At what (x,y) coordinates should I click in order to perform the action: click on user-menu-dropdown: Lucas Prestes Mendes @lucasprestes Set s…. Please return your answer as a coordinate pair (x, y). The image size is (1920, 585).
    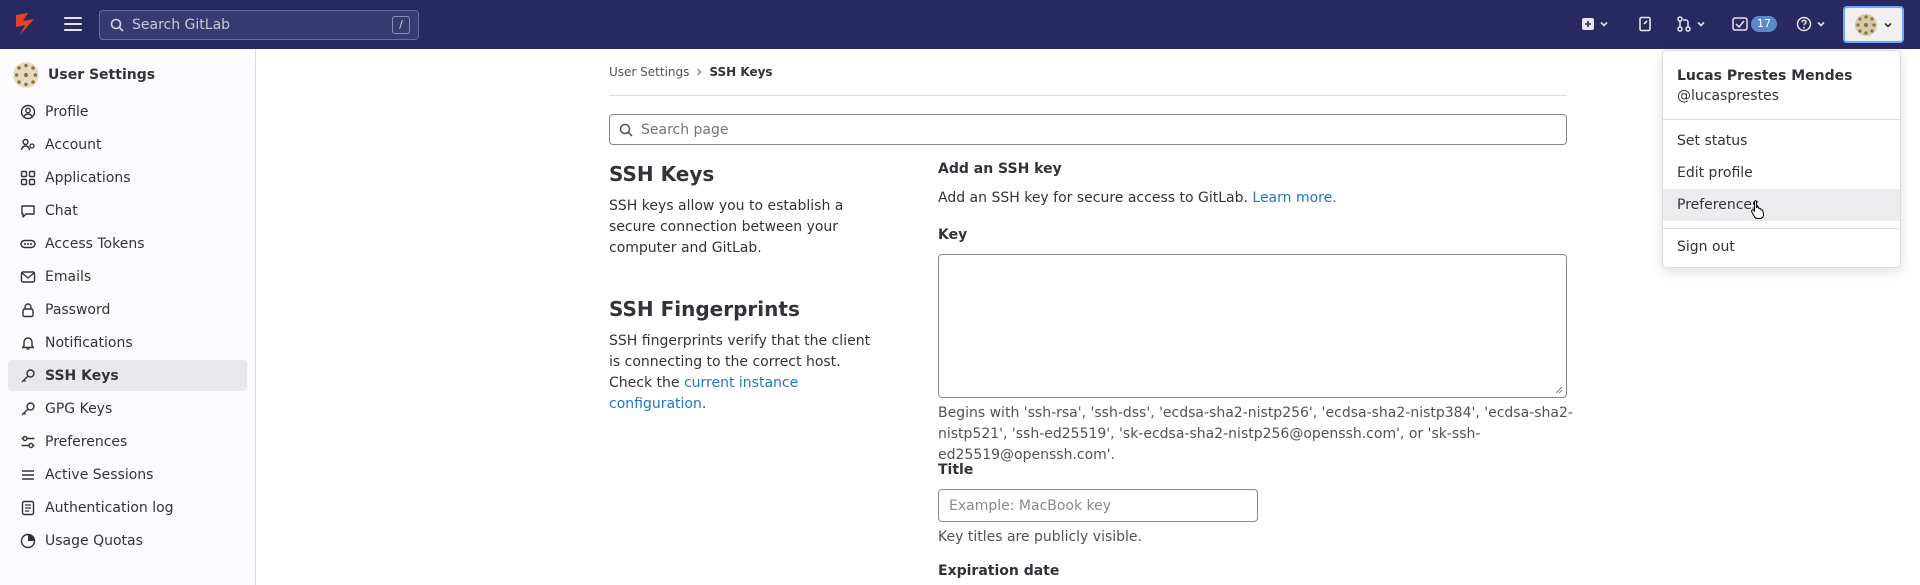
    Looking at the image, I should click on (1781, 159).